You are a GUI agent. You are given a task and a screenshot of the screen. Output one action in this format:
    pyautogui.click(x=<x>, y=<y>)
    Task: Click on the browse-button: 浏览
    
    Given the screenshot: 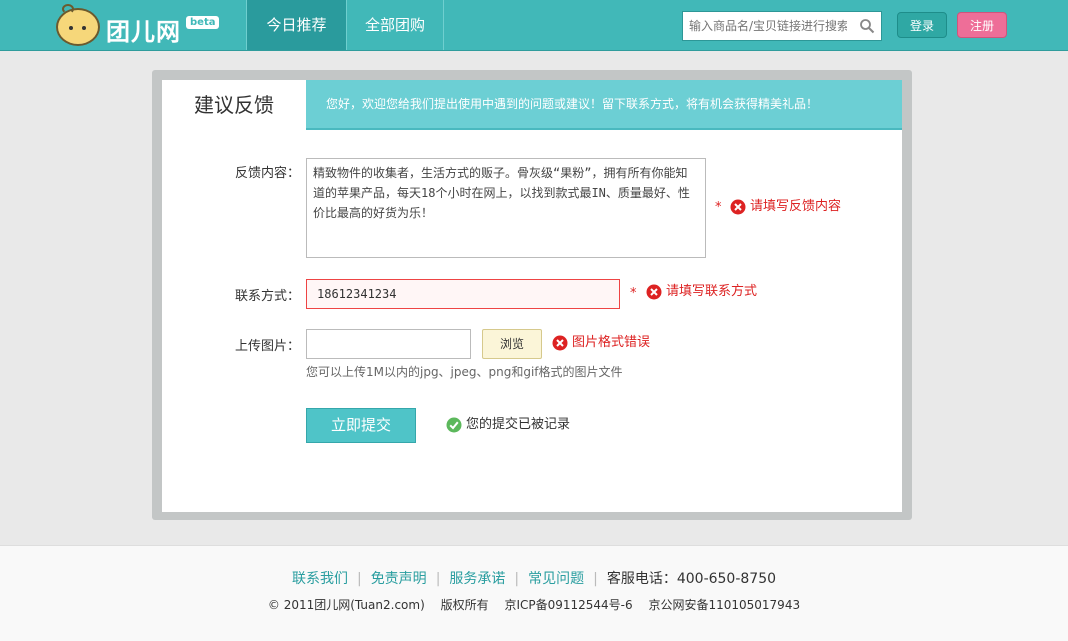 What is the action you would take?
    pyautogui.click(x=512, y=344)
    